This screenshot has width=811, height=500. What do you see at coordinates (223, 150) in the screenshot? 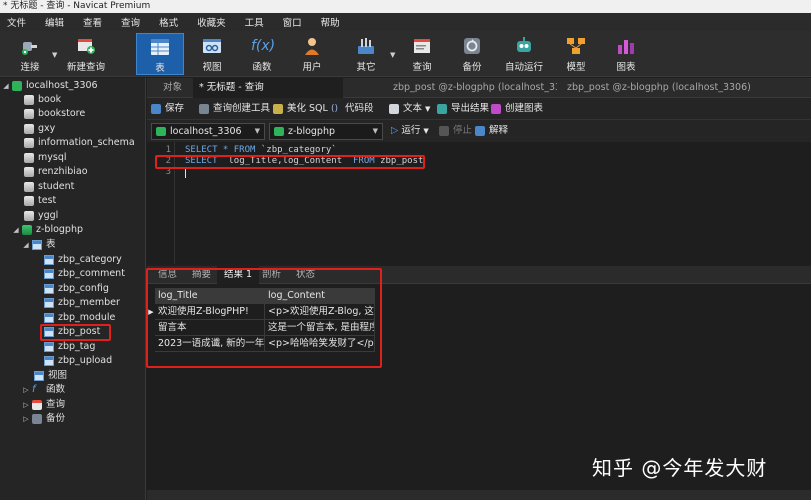
I see `sql-keyword: SELECT * FROM` at bounding box center [223, 150].